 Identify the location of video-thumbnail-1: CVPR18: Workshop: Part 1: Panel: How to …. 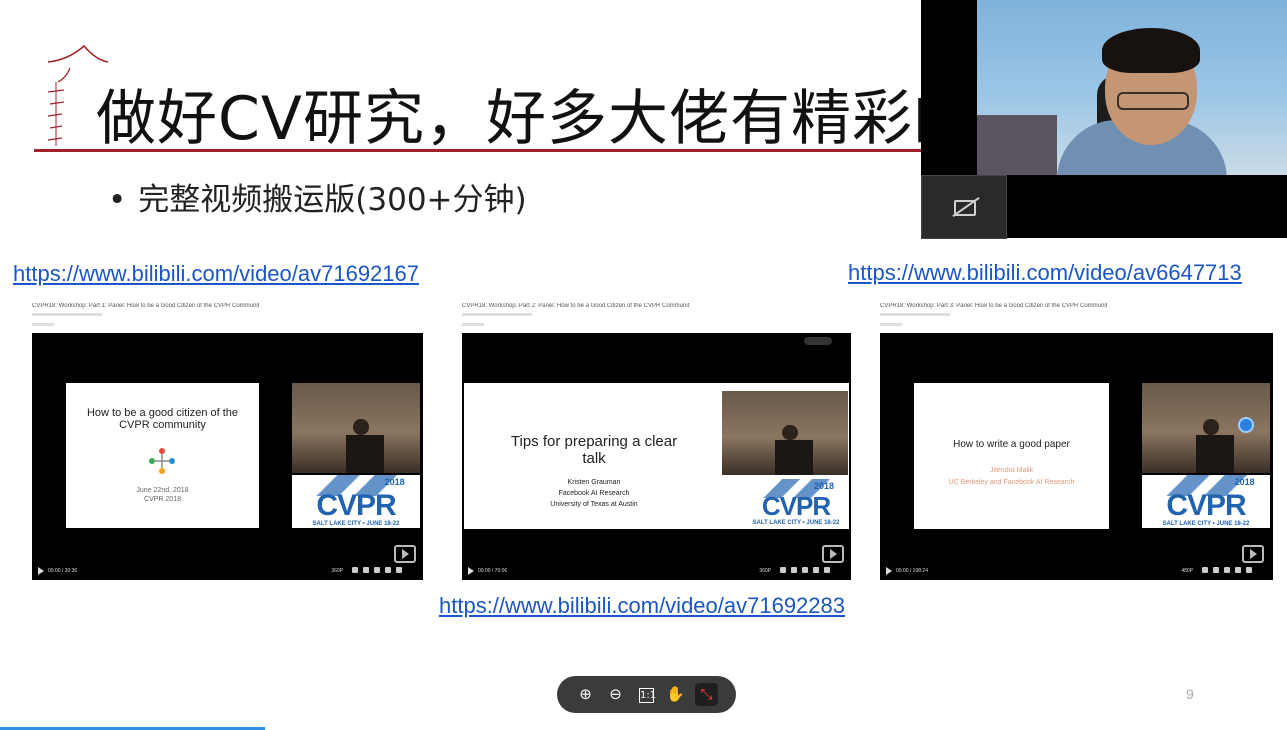
(227, 441).